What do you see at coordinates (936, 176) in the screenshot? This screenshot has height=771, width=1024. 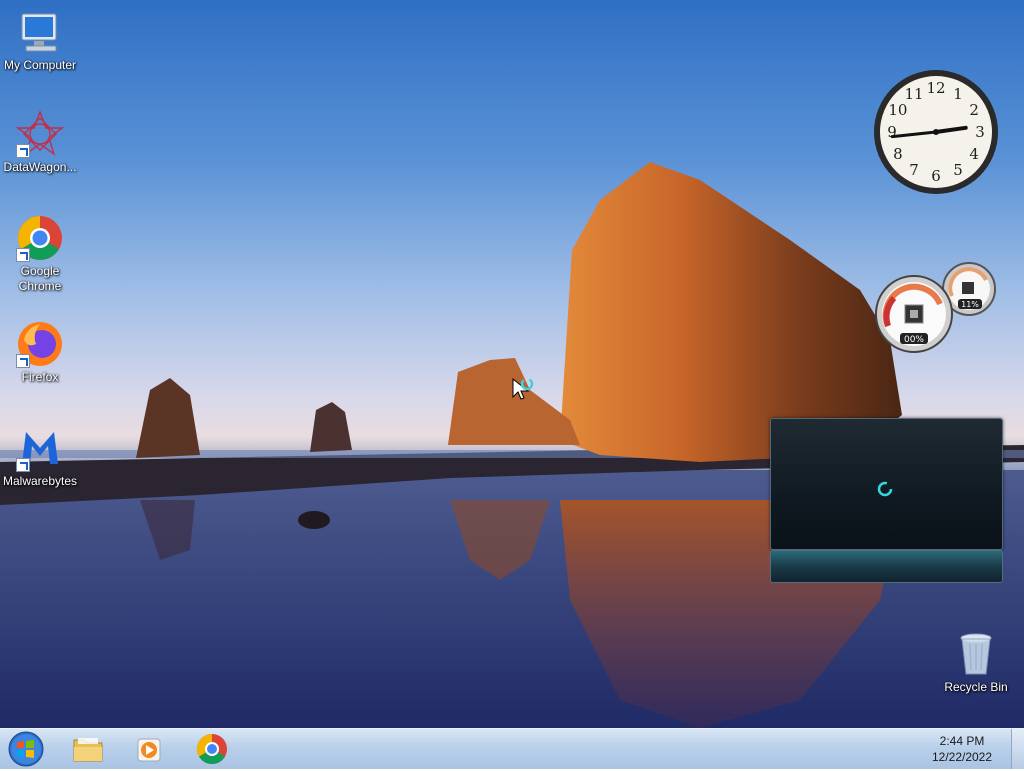 I see `clock-number: 6` at bounding box center [936, 176].